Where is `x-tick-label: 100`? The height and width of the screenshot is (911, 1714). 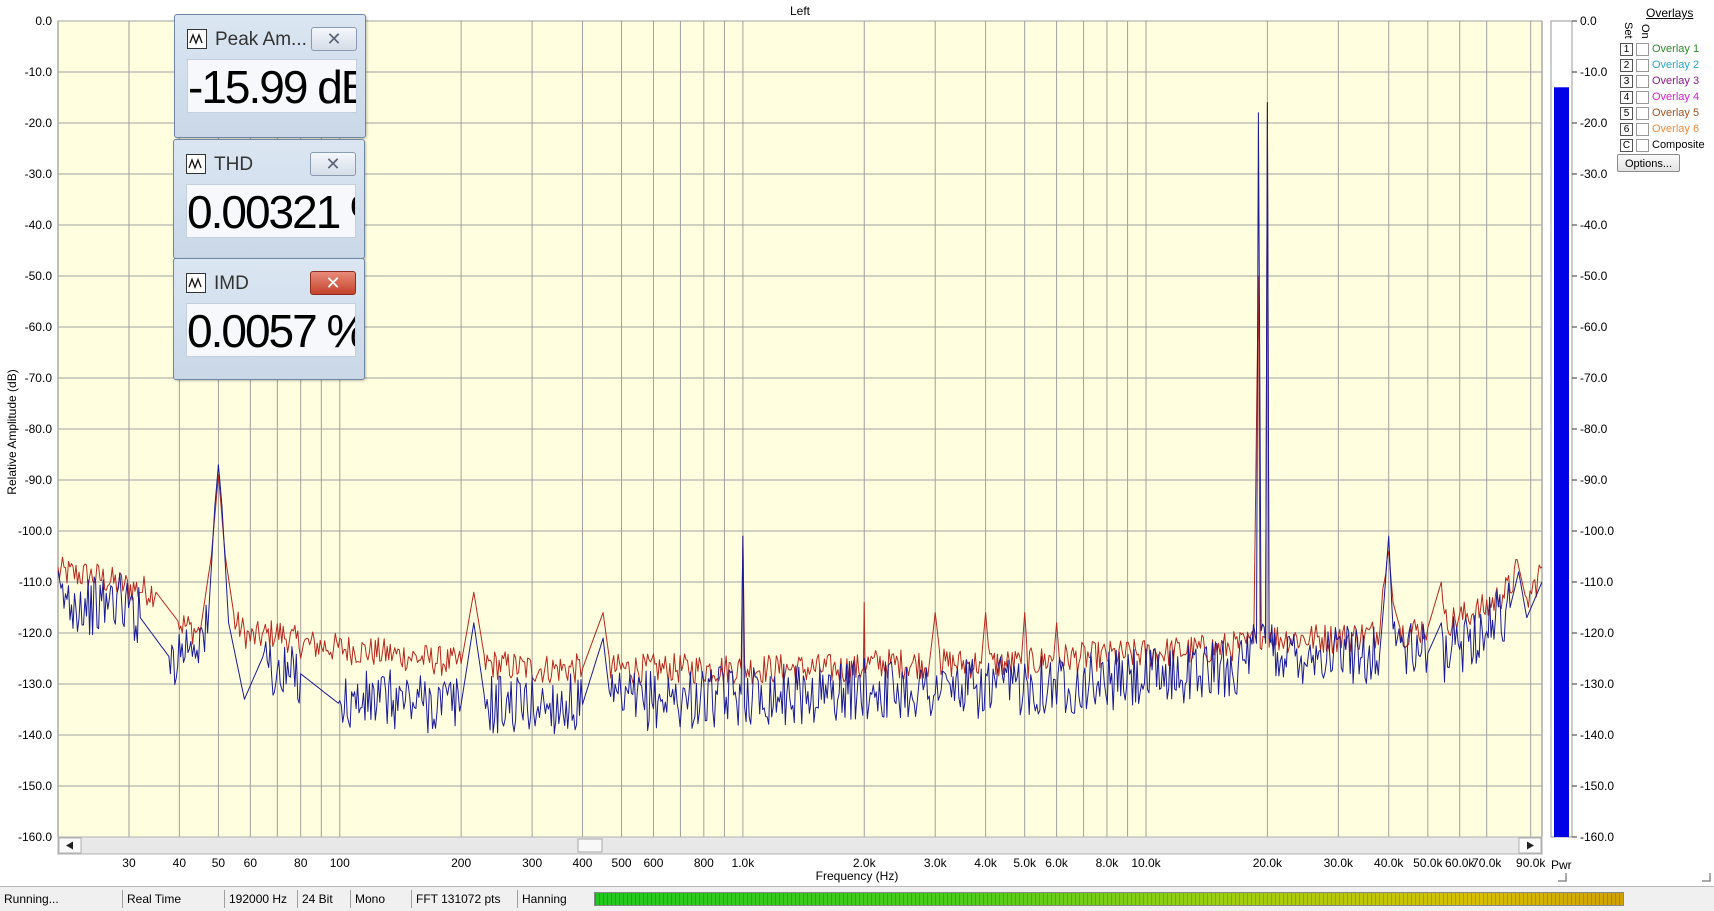
x-tick-label: 100 is located at coordinates (340, 863).